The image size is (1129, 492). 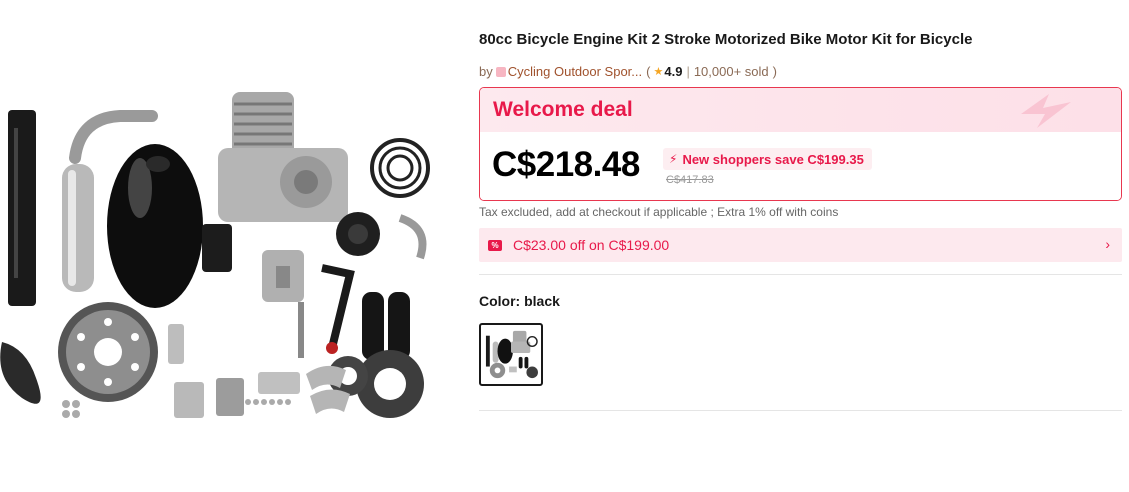 I want to click on store-icon, so click(x=500, y=71).